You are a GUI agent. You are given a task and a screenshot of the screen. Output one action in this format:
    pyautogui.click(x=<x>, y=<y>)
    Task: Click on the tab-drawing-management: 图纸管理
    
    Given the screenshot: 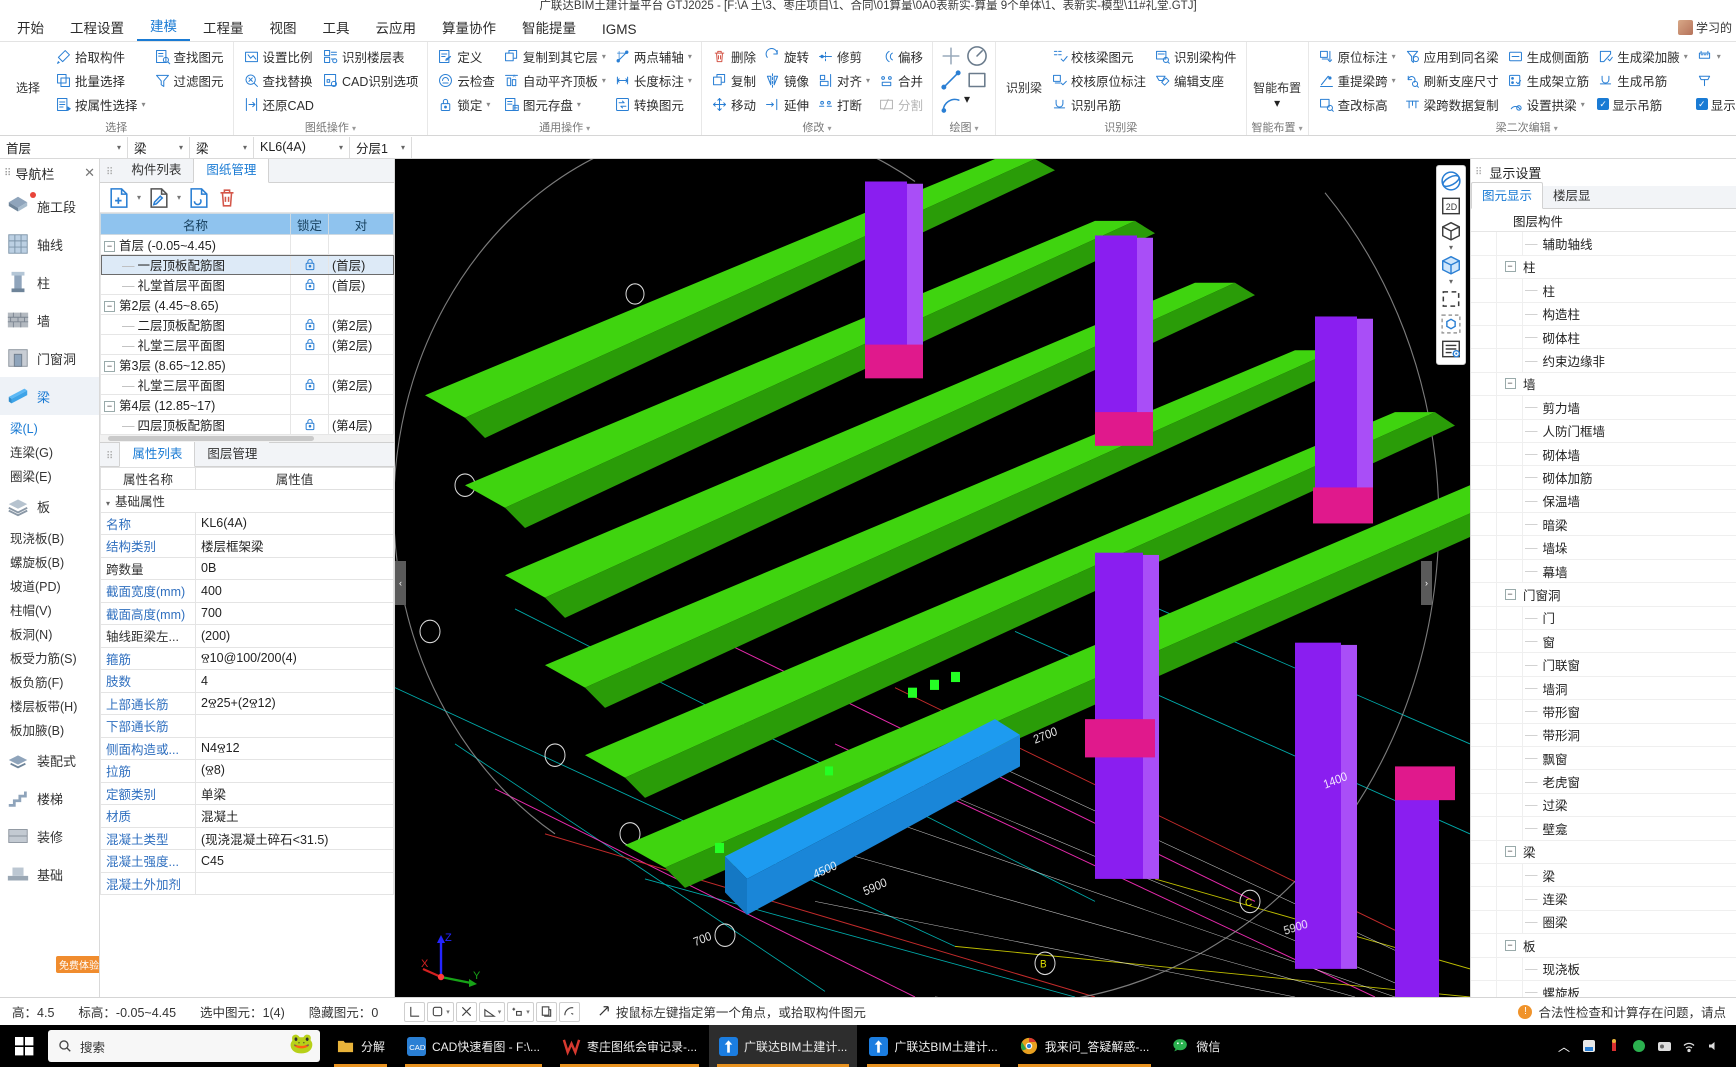 What is the action you would take?
    pyautogui.click(x=231, y=171)
    